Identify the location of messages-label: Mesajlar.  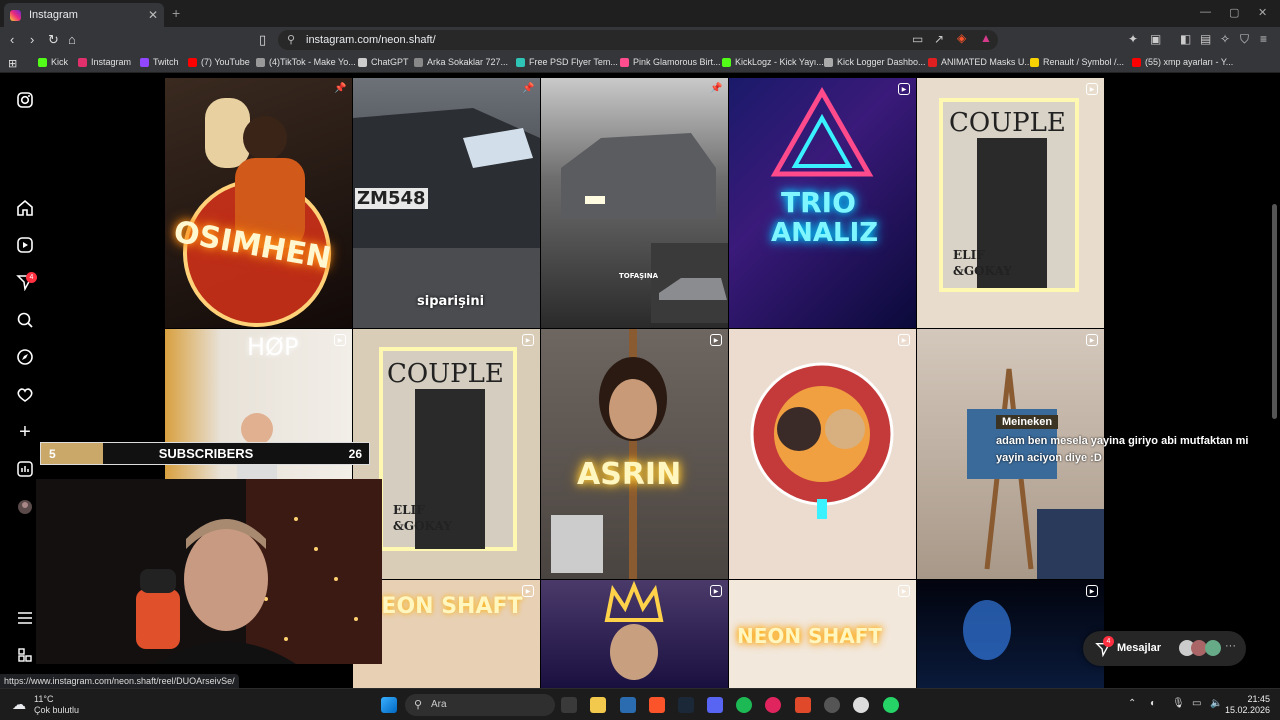
(1139, 648).